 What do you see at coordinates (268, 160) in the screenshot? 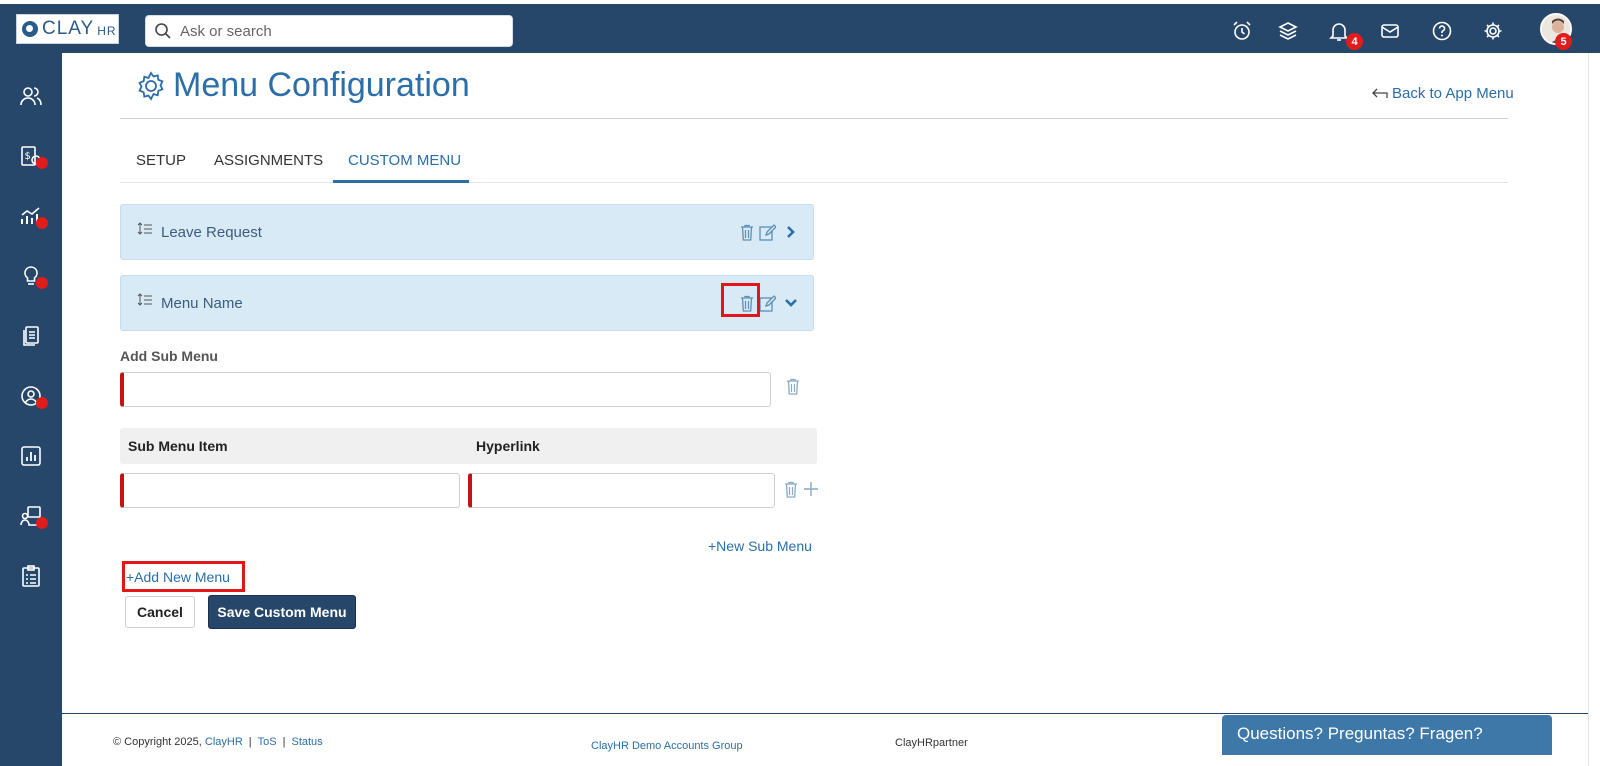
I see `tab-assignments: ASSIGNMENTS` at bounding box center [268, 160].